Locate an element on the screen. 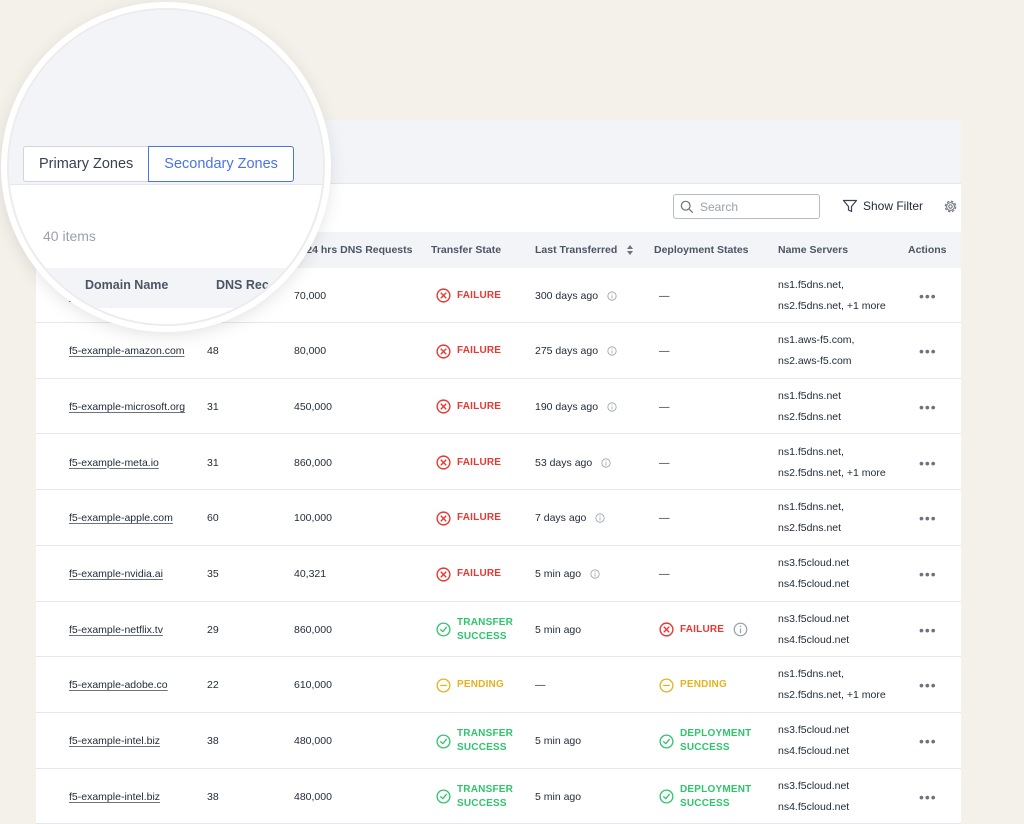  name-server-1: ns1.aws-f5.com, is located at coordinates (816, 340).